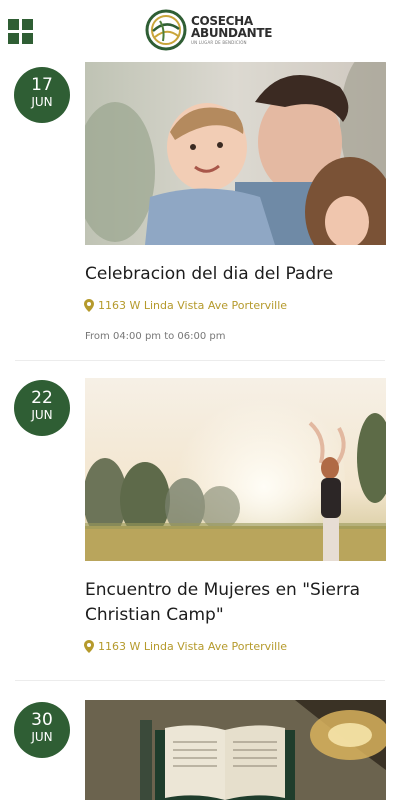 The image size is (400, 800). I want to click on app-header: COSECHA ABUNDANTE UN LUGAR DE BENDICIÓN, so click(200, 29).